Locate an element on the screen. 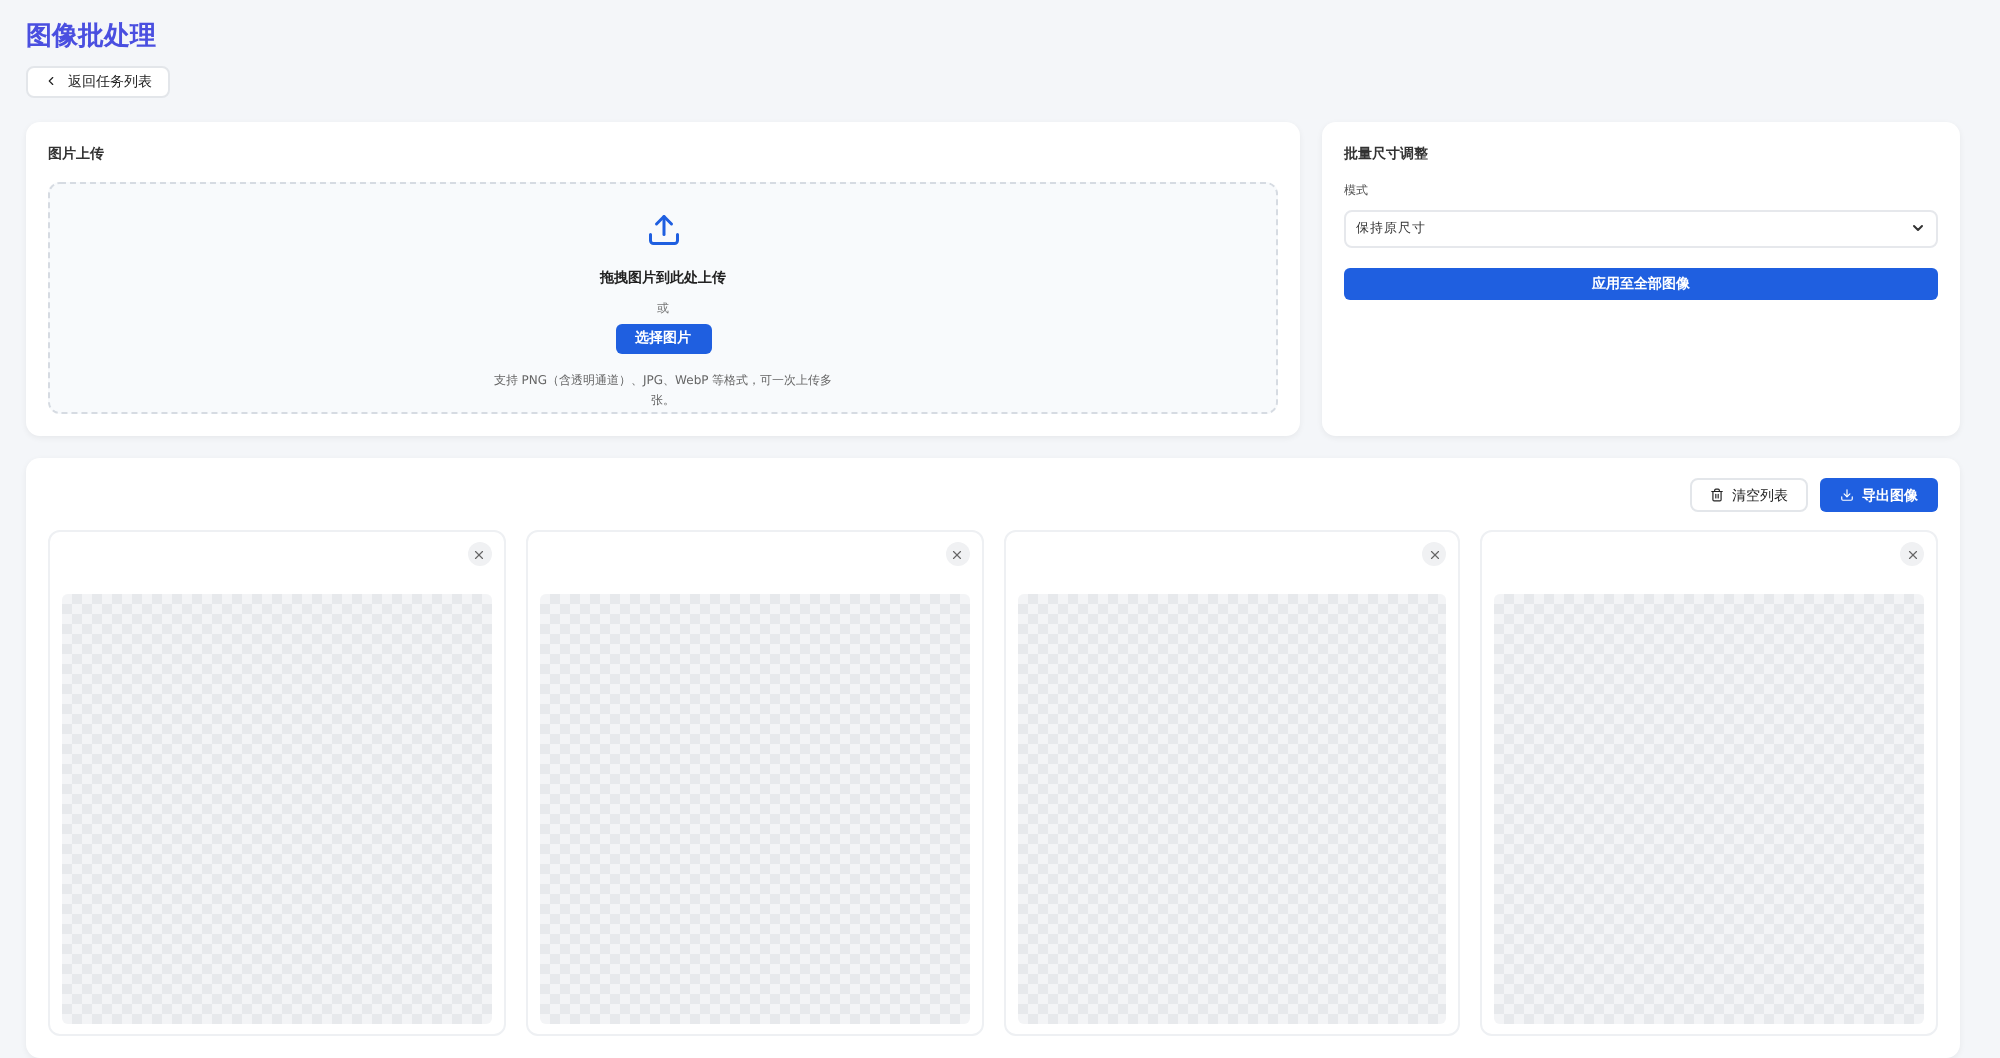  upload-icon is located at coordinates (663, 229).